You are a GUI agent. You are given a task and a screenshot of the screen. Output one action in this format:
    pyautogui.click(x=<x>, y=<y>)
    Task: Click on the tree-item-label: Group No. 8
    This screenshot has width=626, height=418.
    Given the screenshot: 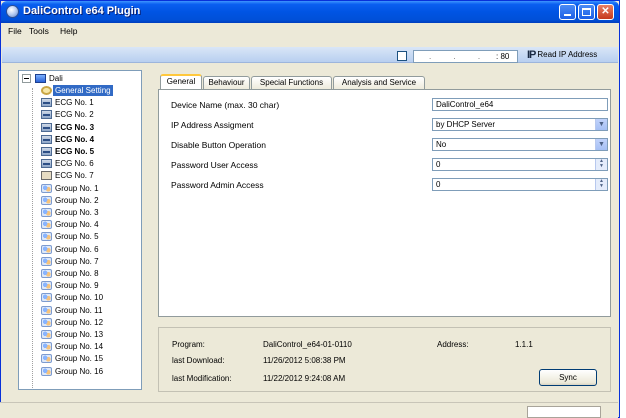 What is the action you would take?
    pyautogui.click(x=77, y=273)
    